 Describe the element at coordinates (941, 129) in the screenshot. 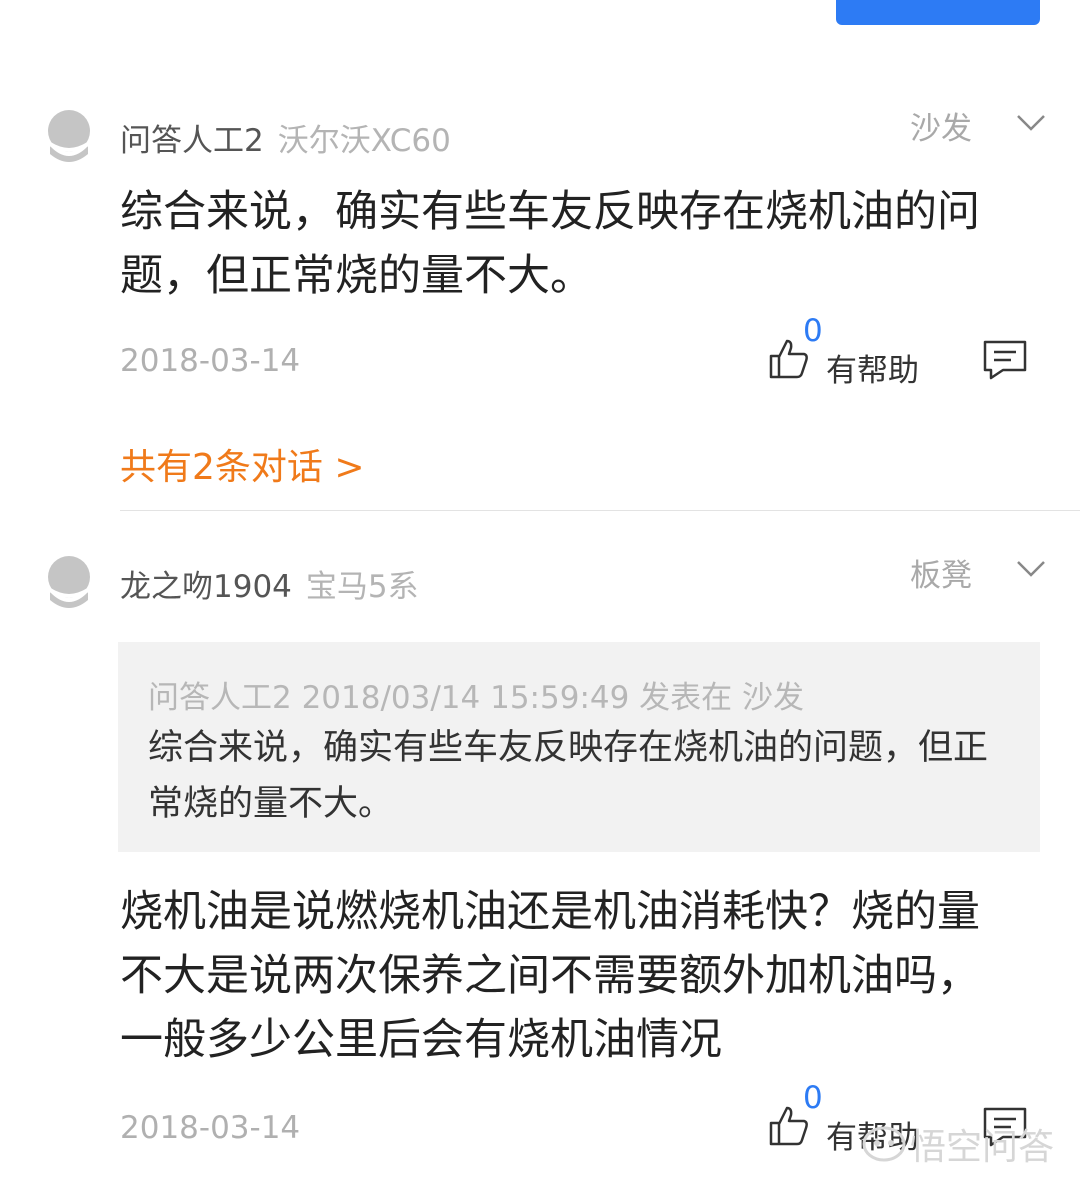

I see `floor-label: 沙发` at that location.